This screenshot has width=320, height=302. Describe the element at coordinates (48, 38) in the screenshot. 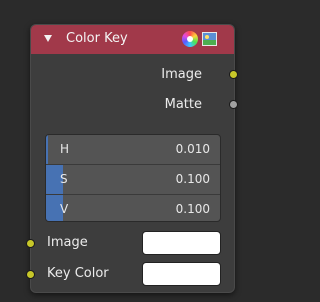

I see `collapse-arrow-icon` at that location.